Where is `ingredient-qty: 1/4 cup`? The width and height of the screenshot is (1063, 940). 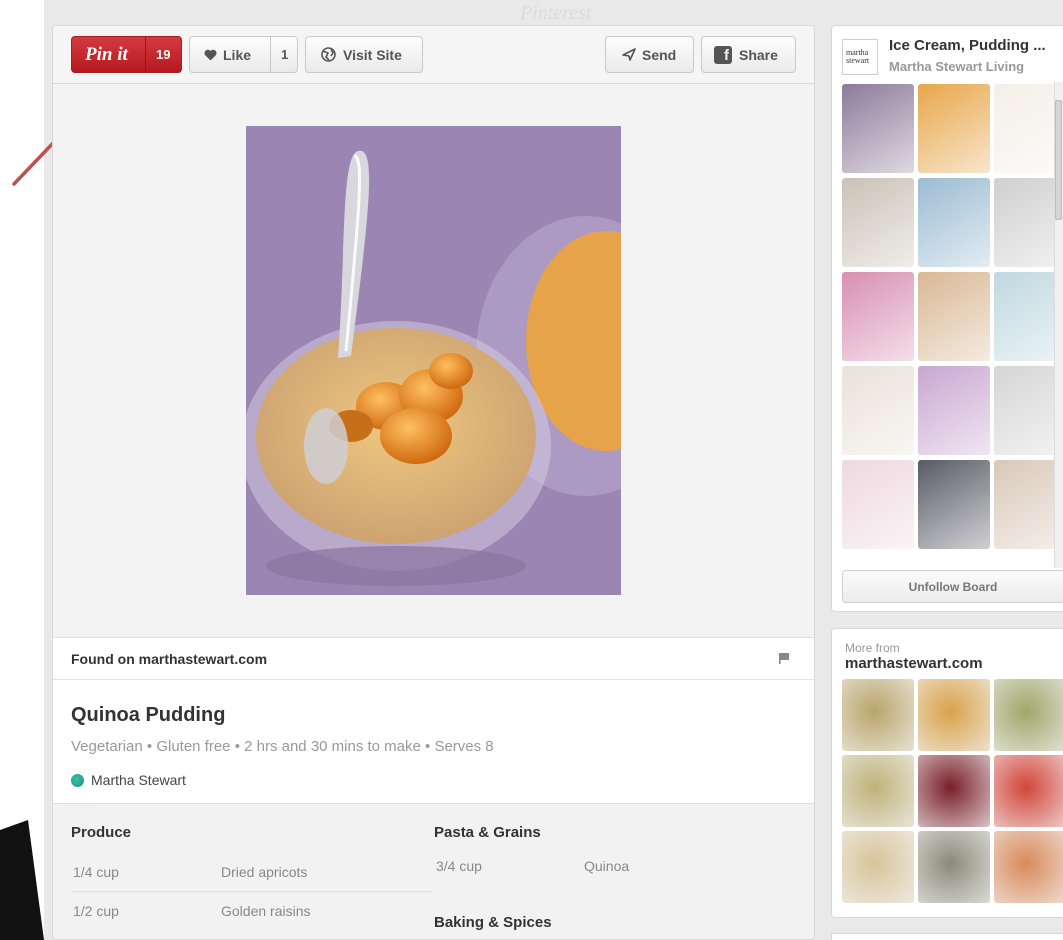
ingredient-qty: 1/4 cup is located at coordinates (96, 872).